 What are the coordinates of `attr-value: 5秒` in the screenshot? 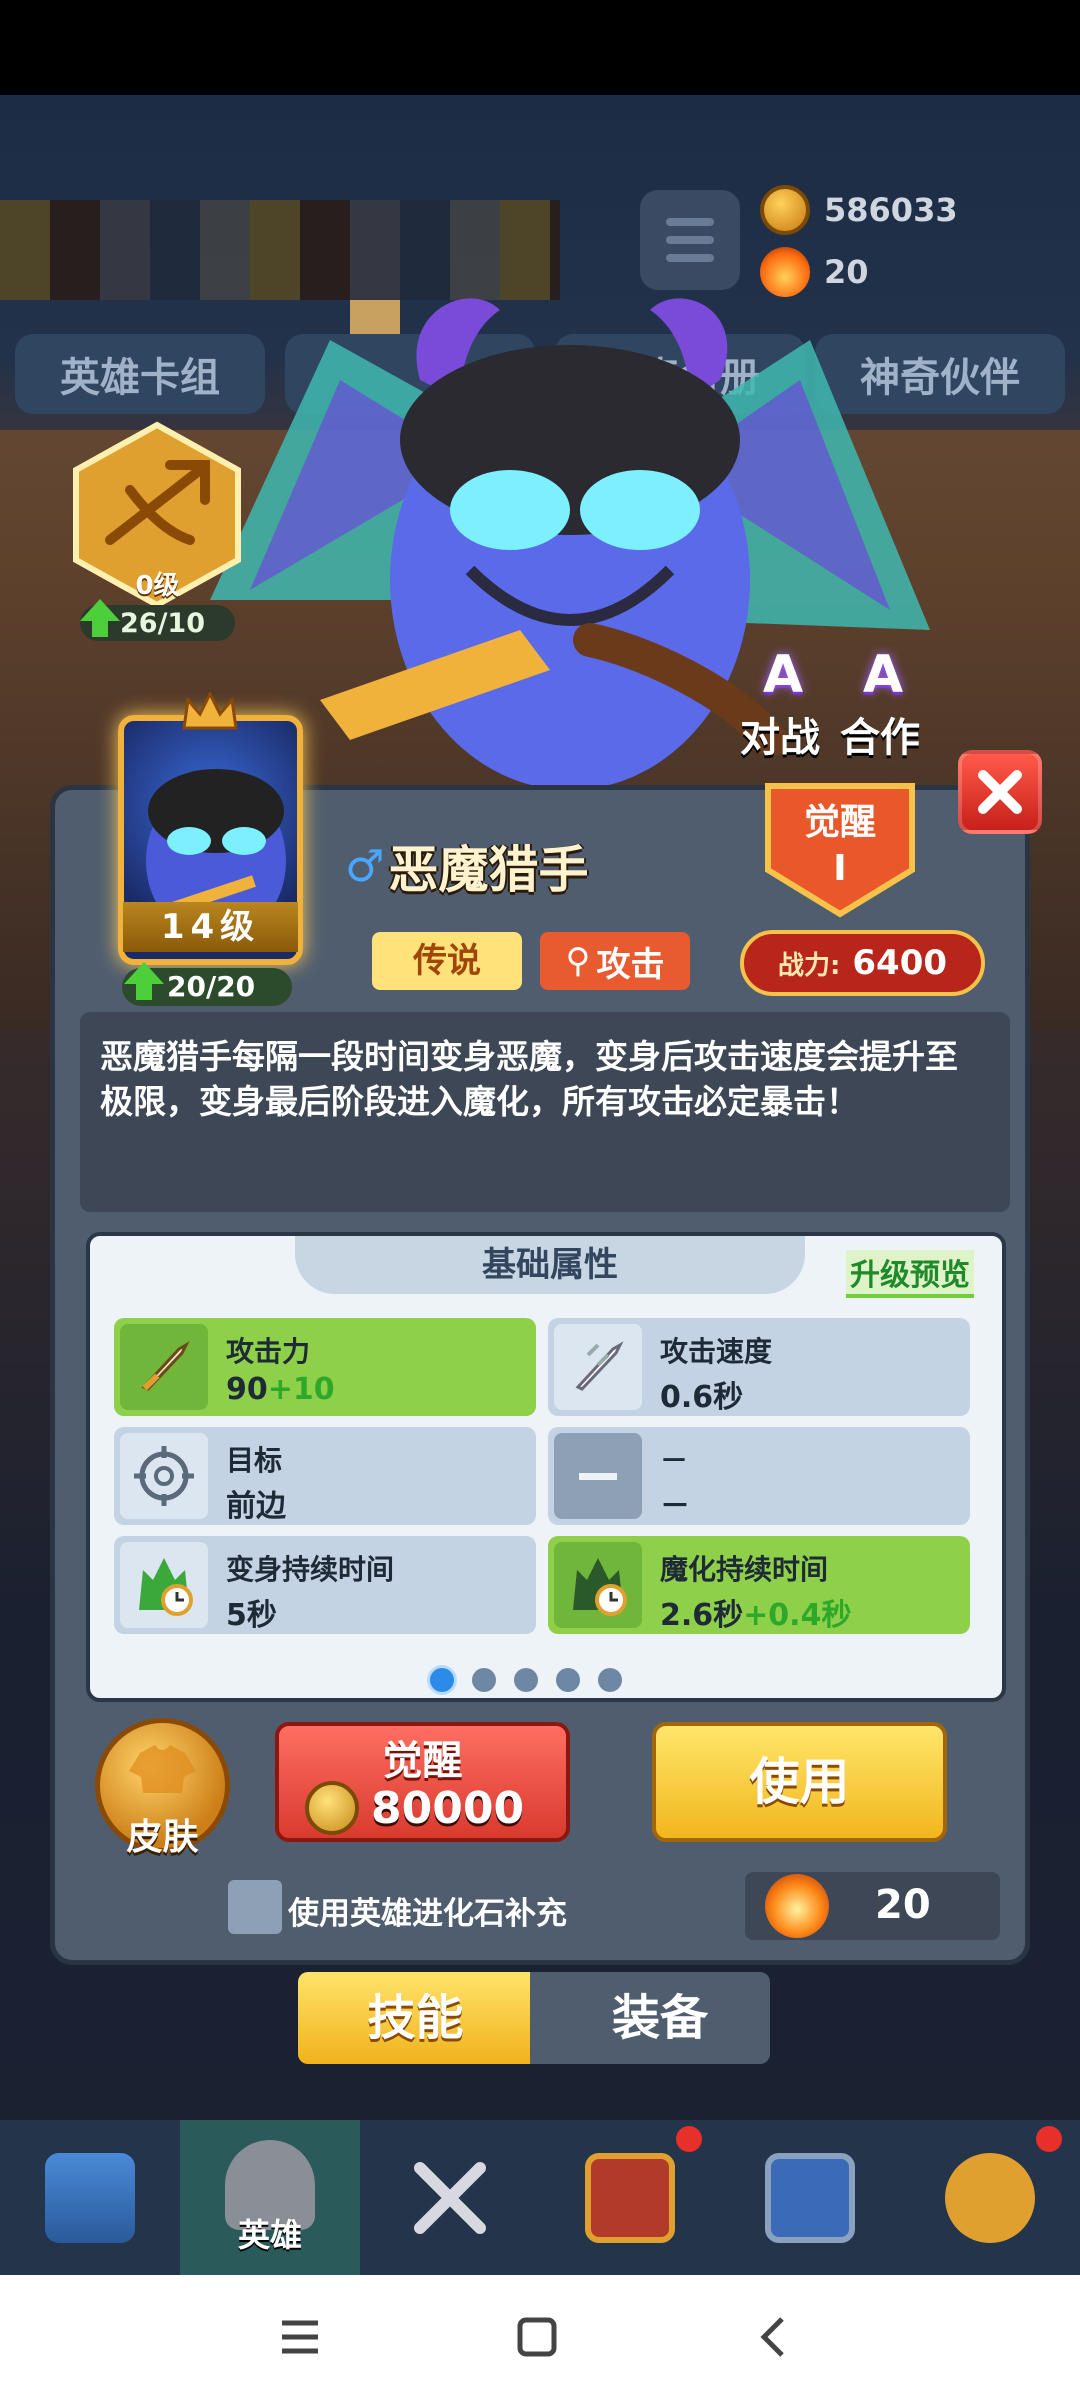 It's located at (251, 1615).